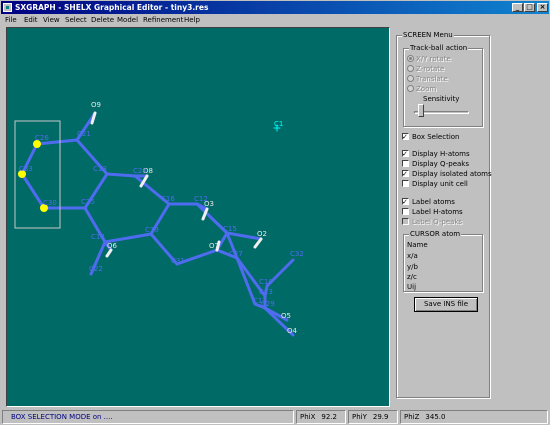 This screenshot has width=550, height=425. Describe the element at coordinates (201, 199) in the screenshot. I see `atom-label-c12: C12` at that location.